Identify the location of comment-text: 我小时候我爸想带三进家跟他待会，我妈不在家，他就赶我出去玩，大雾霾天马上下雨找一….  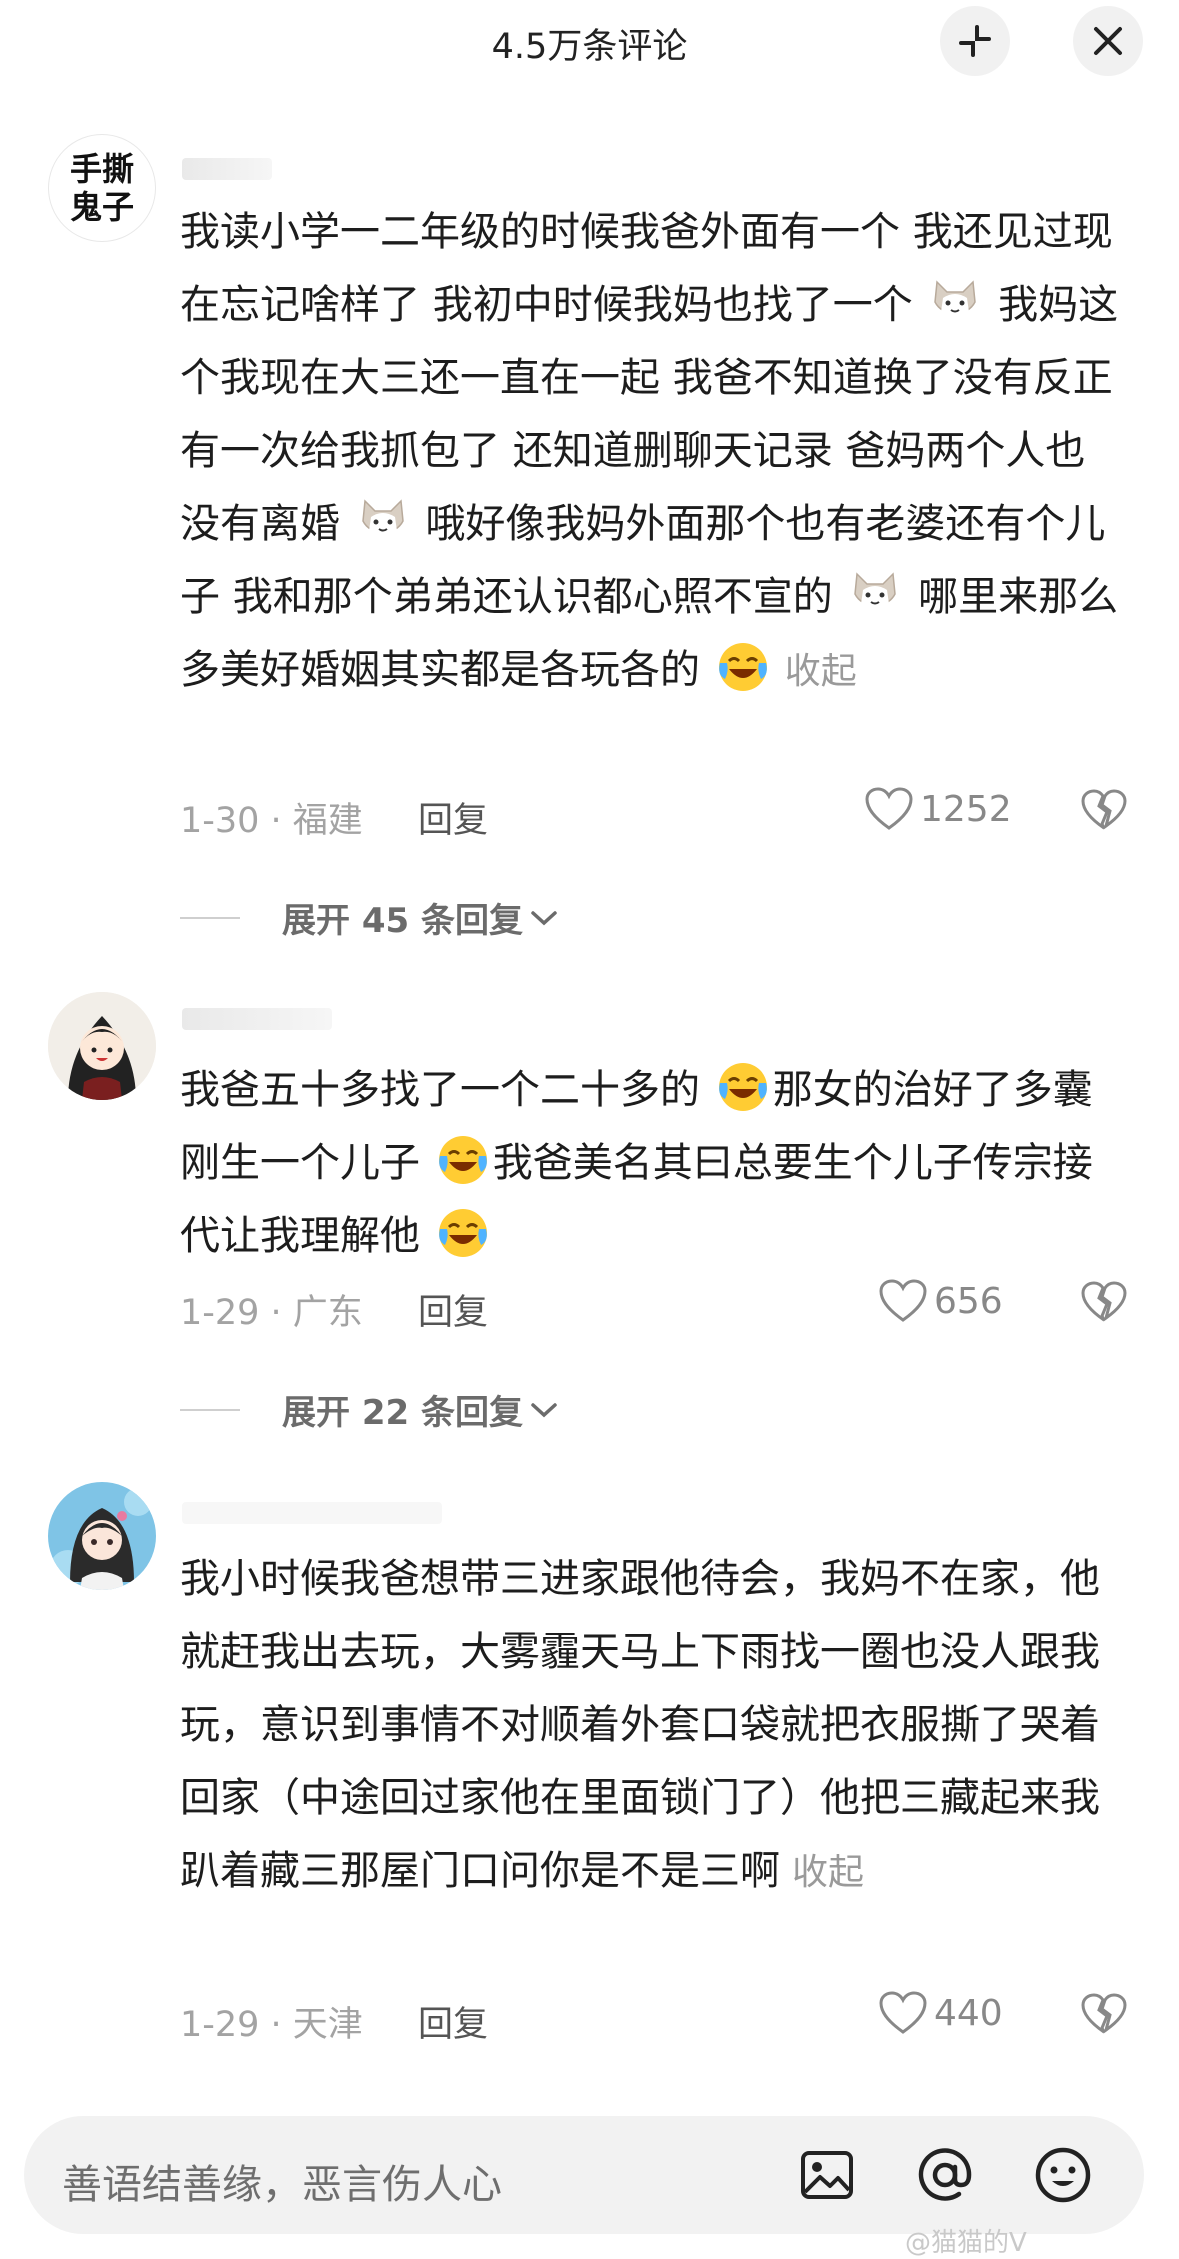
(640, 1725).